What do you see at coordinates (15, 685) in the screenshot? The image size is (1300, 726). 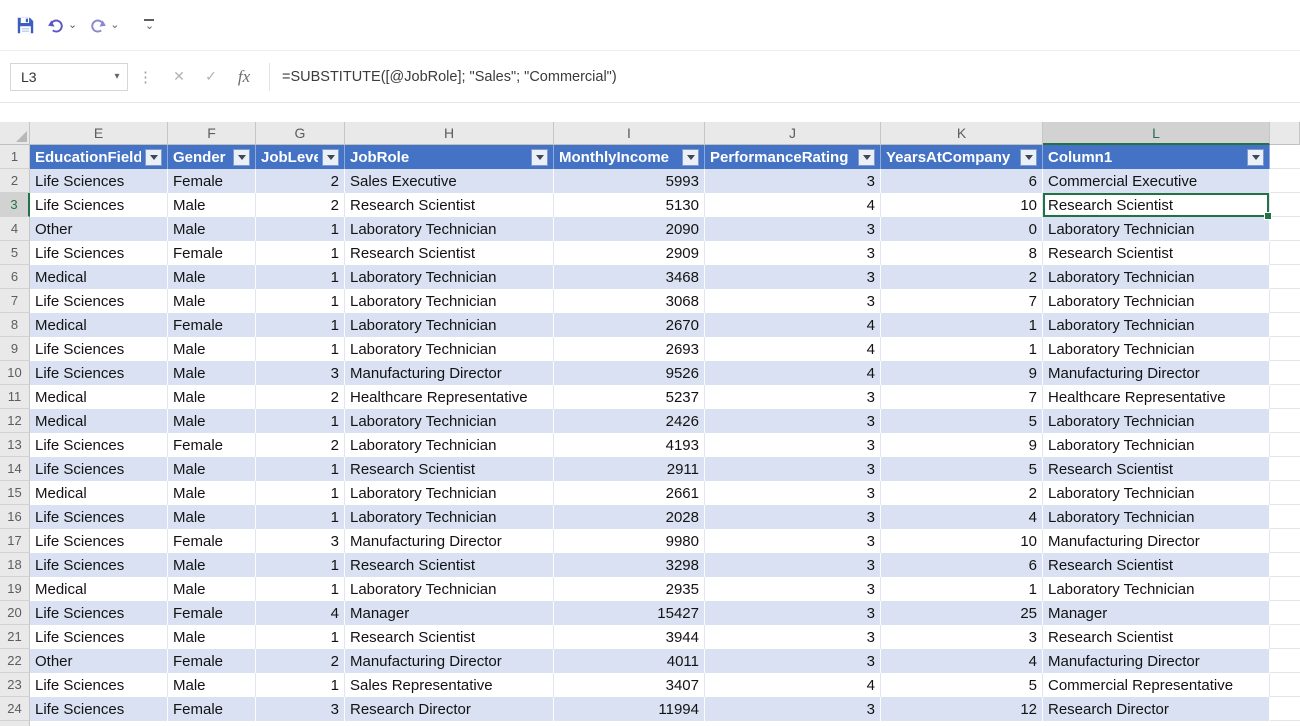 I see `row-header-23: 23` at bounding box center [15, 685].